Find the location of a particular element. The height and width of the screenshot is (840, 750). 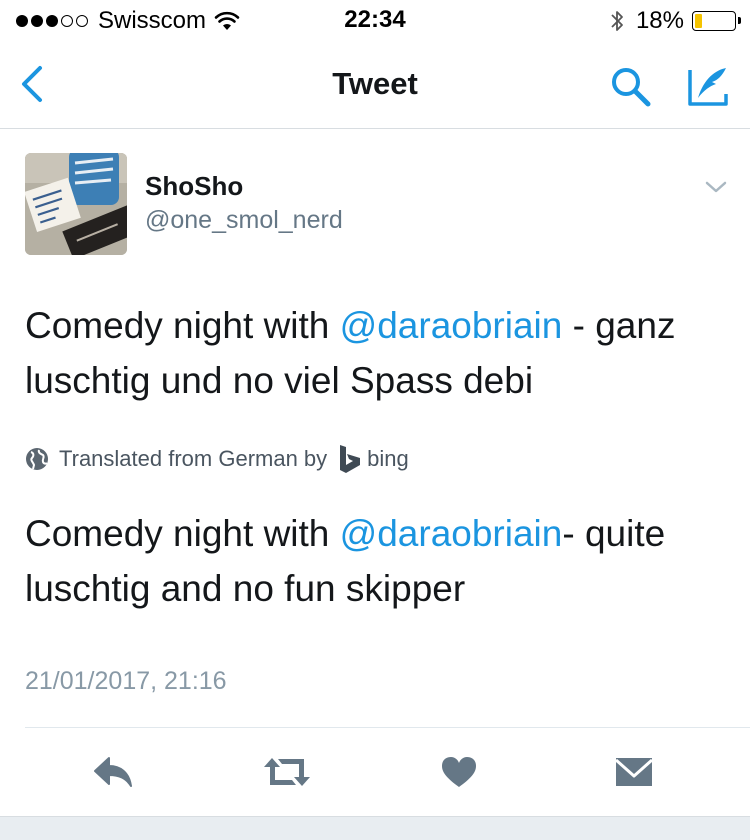

status-bar: Swisscom 22:34 18% is located at coordinates (375, 20).